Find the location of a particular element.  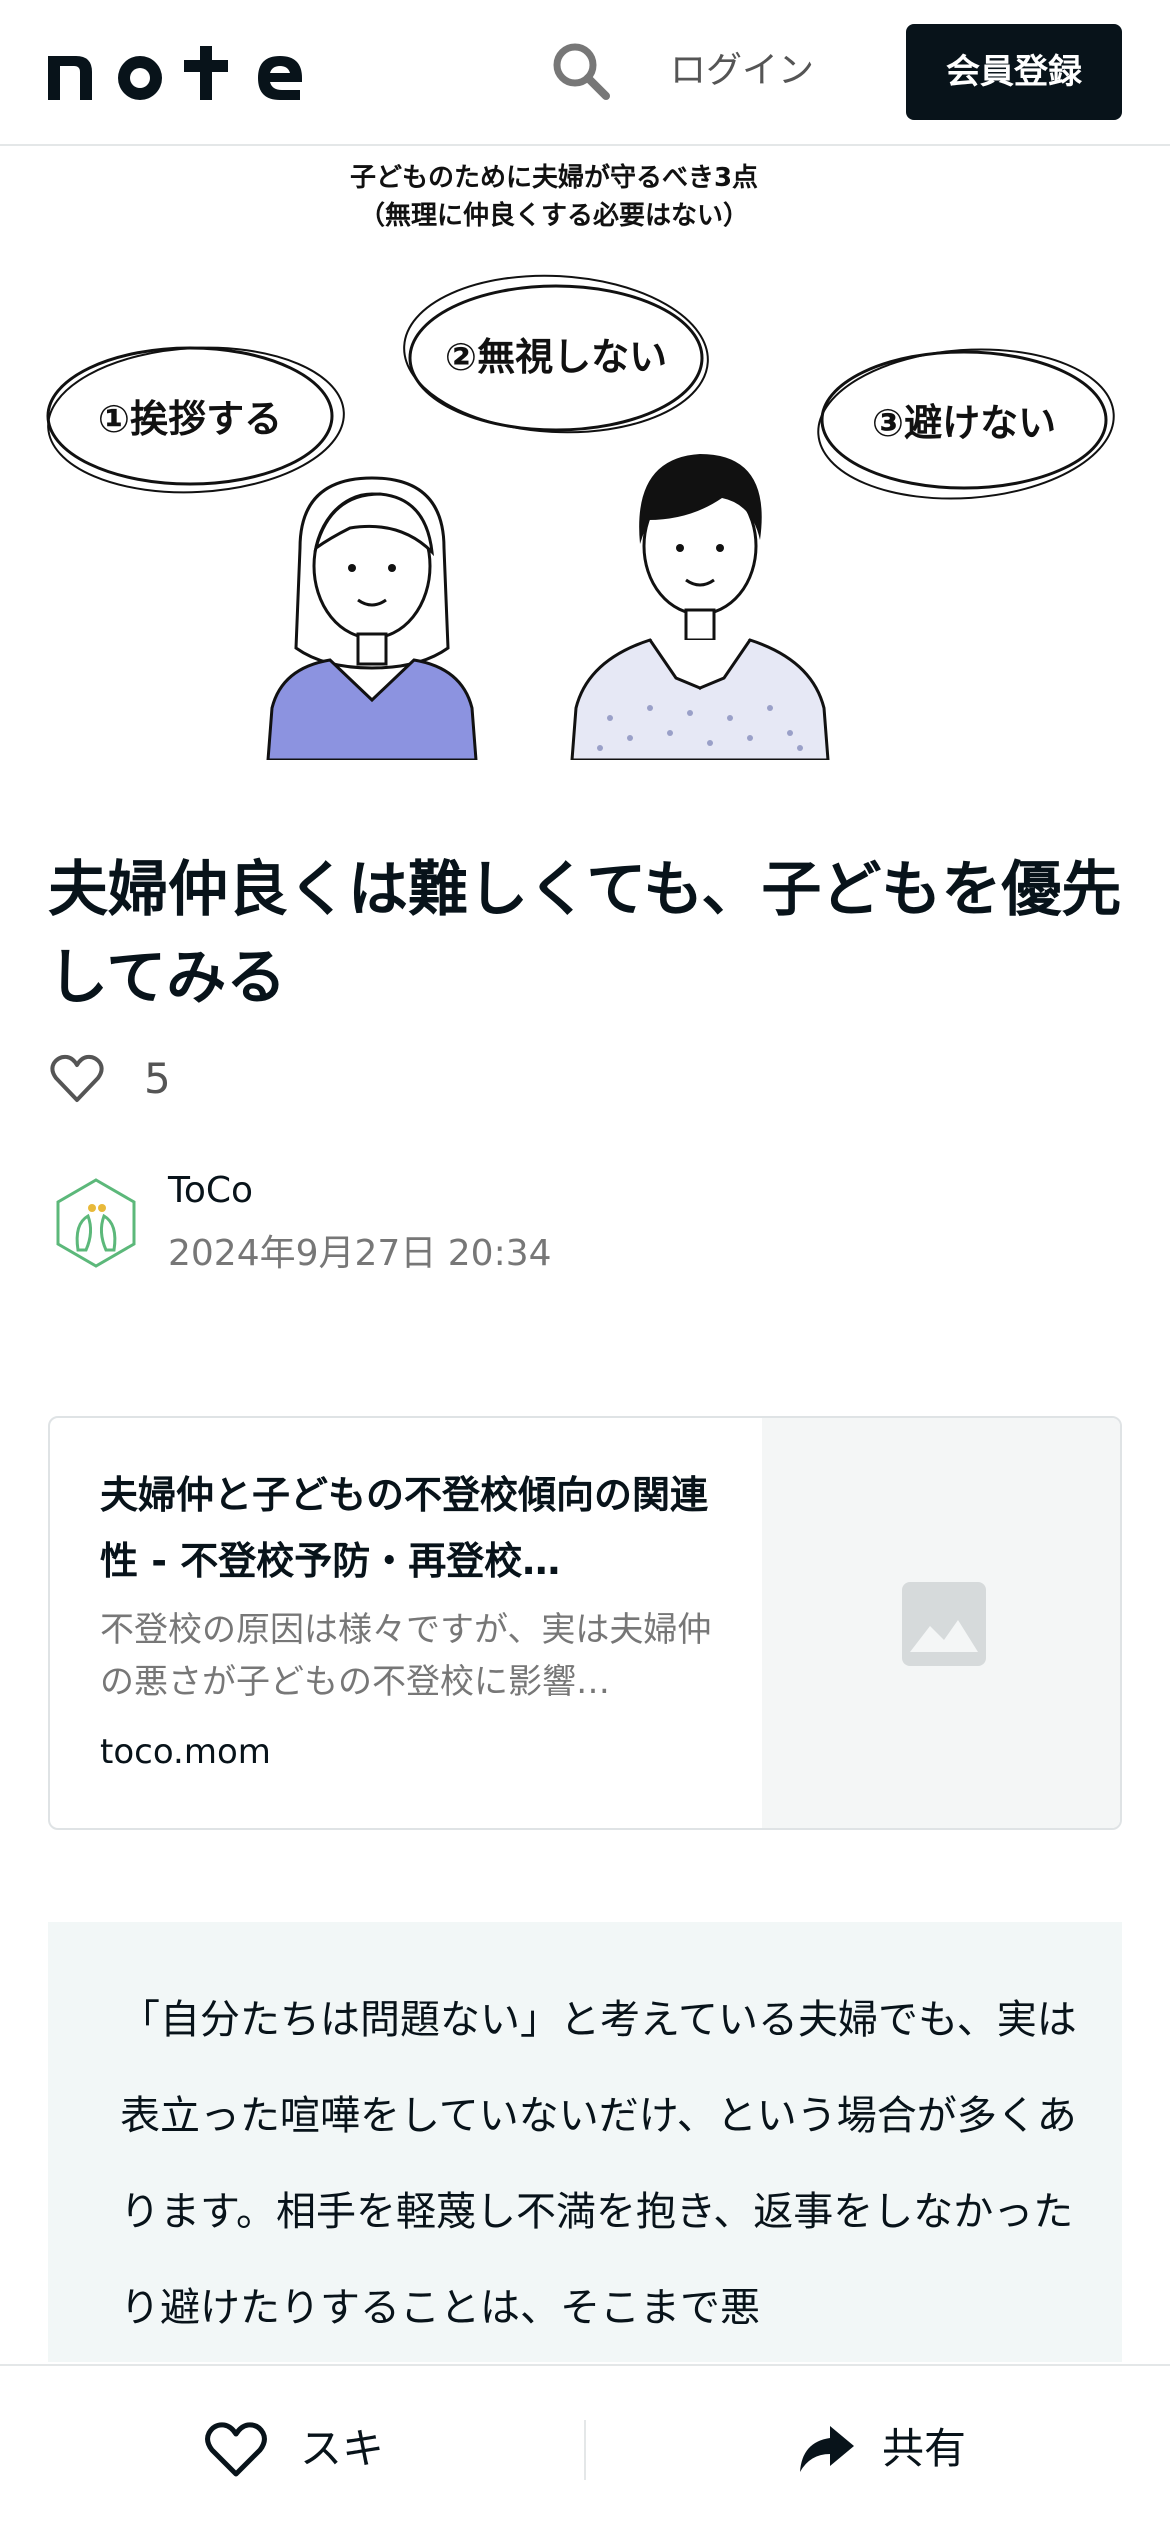

author-name: ToCo is located at coordinates (210, 1190).